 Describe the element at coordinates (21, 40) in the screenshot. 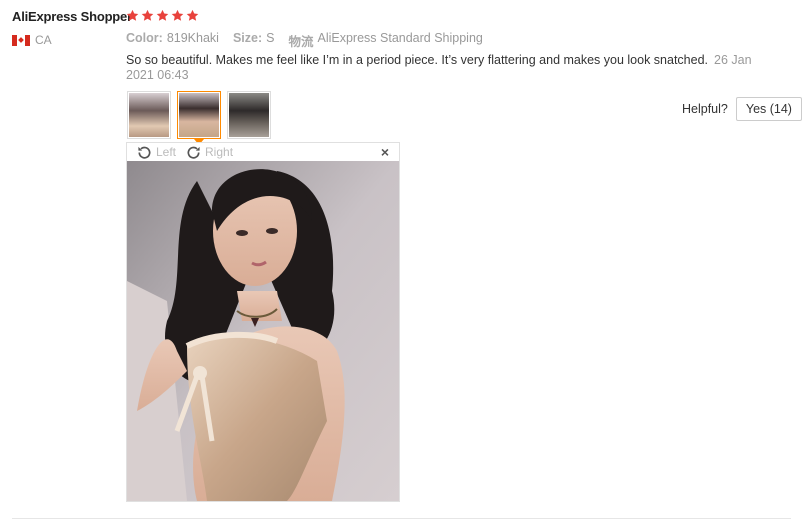

I see `flag-ca-icon` at that location.